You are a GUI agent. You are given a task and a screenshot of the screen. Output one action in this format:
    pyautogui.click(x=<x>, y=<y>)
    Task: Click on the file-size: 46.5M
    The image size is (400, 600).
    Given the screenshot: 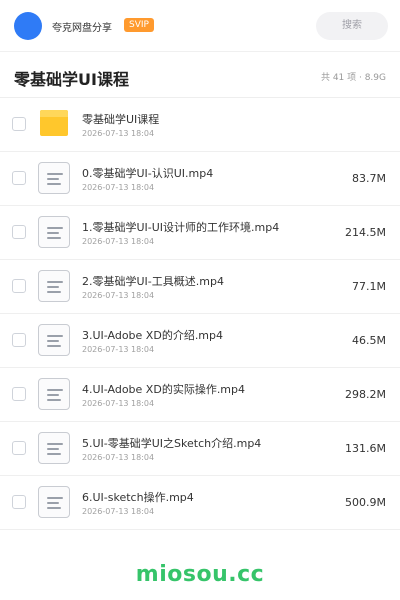 What is the action you would take?
    pyautogui.click(x=369, y=340)
    